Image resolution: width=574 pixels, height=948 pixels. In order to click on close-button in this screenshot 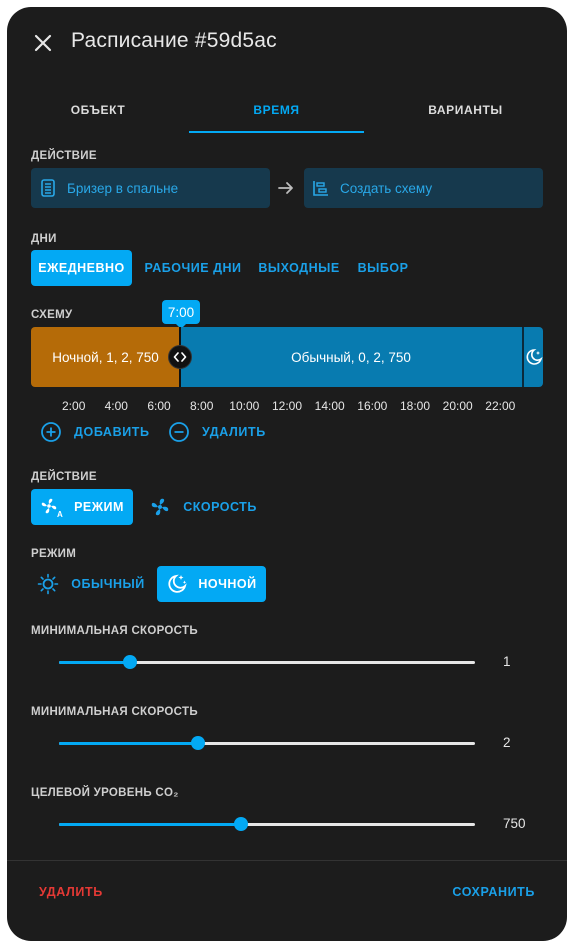, I will do `click(43, 43)`.